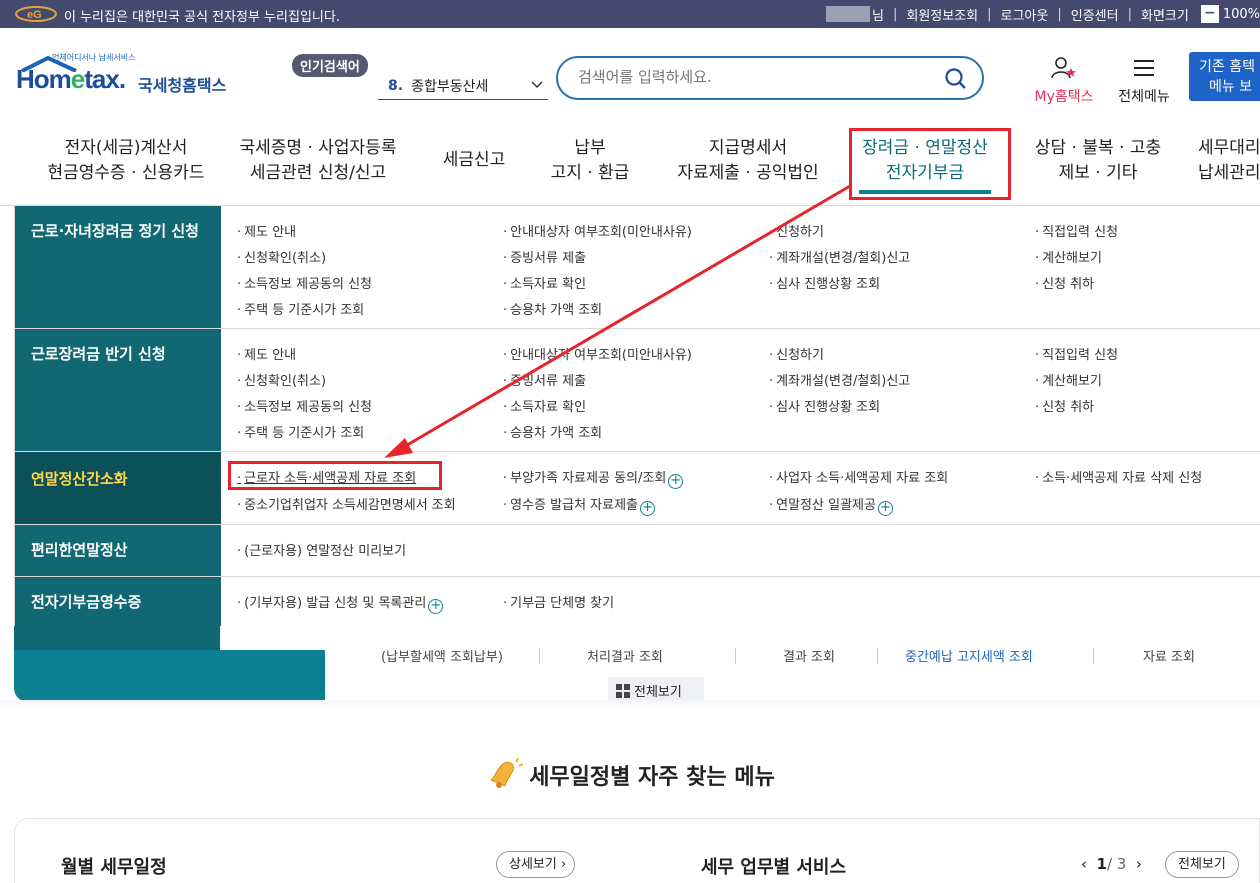  What do you see at coordinates (1224, 76) in the screenshot?
I see `old-menu-button: 기존 홈텍 메뉴 보` at bounding box center [1224, 76].